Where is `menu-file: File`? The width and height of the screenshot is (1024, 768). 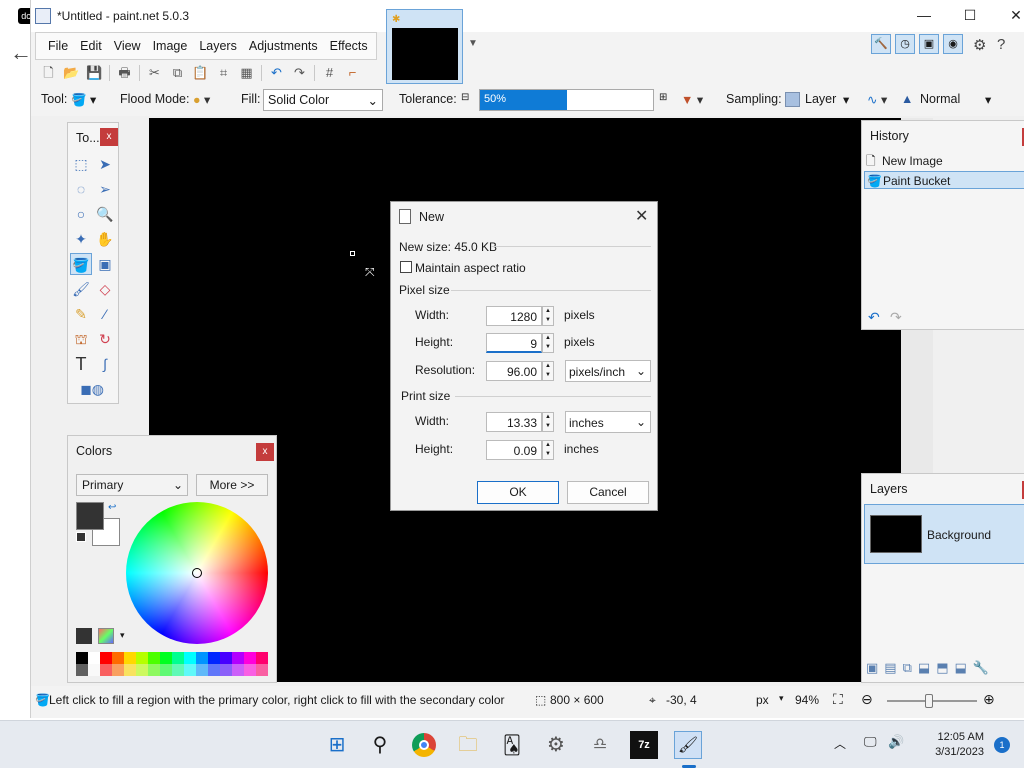 menu-file: File is located at coordinates (58, 46).